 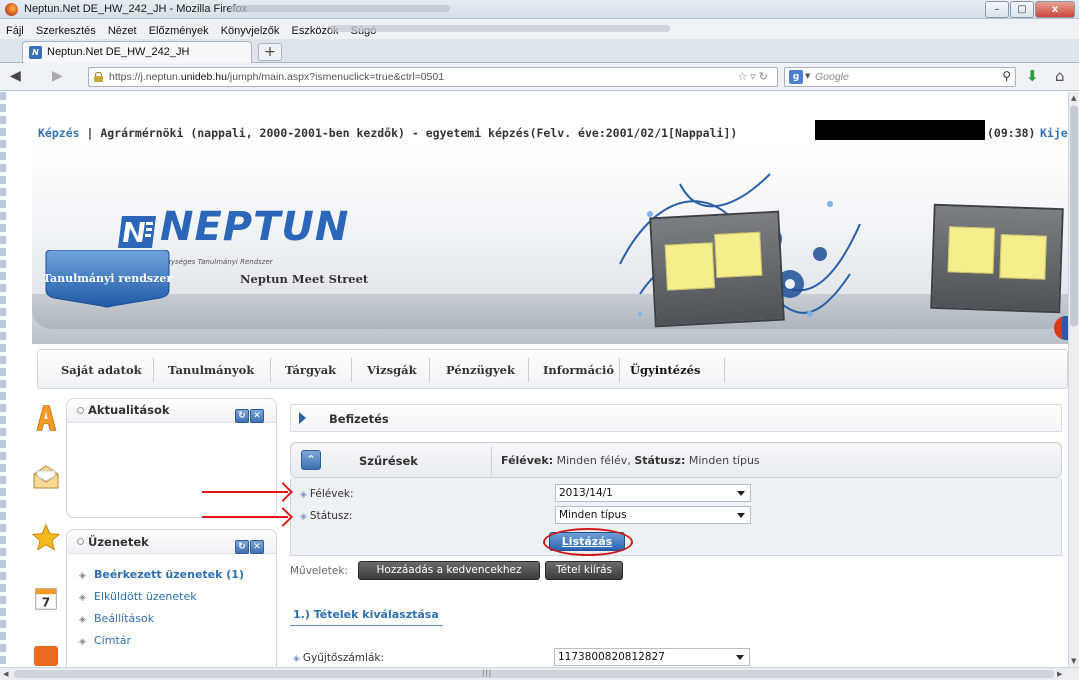 What do you see at coordinates (145, 77) in the screenshot?
I see `url-prefix: https://j.neptun.` at bounding box center [145, 77].